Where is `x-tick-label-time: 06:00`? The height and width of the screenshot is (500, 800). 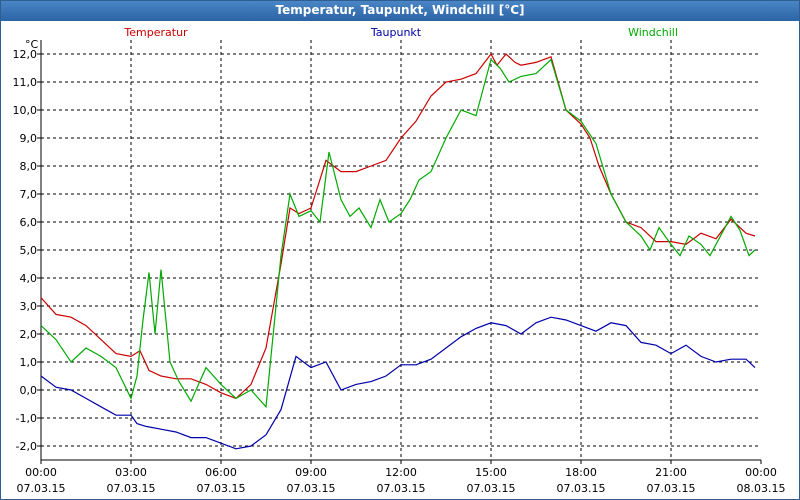
x-tick-label-time: 06:00 is located at coordinates (221, 472).